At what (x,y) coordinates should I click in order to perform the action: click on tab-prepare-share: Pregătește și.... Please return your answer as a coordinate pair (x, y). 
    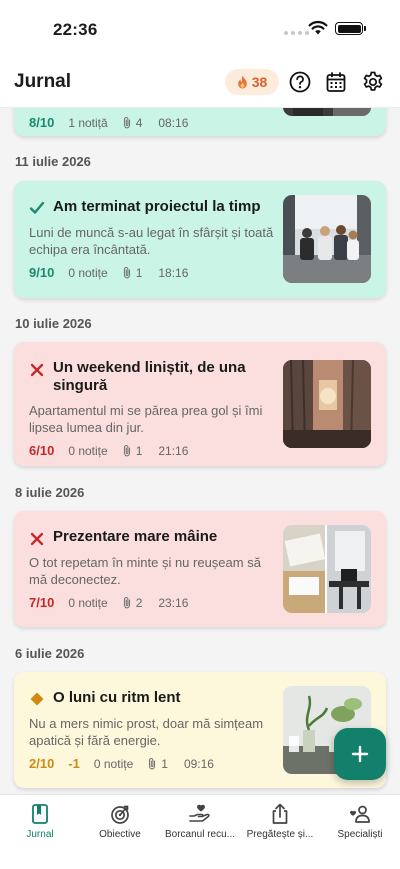
    Looking at the image, I should click on (280, 832).